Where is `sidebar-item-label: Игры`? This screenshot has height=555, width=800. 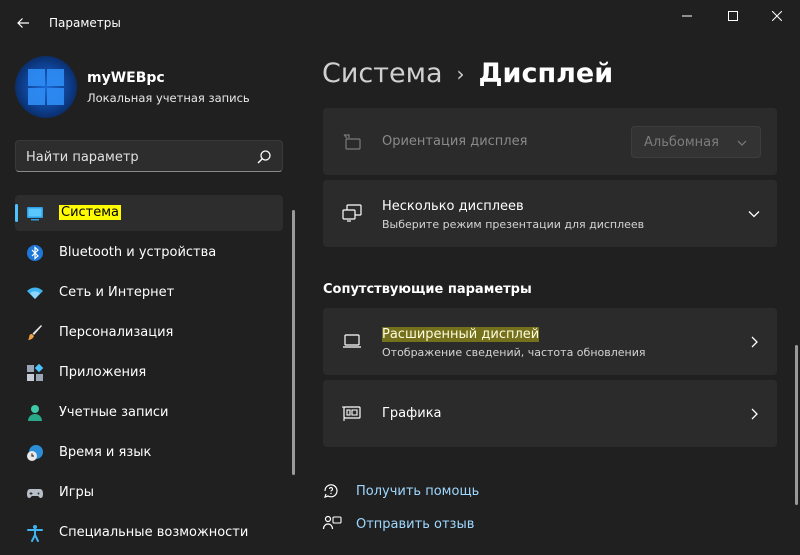 sidebar-item-label: Игры is located at coordinates (77, 492).